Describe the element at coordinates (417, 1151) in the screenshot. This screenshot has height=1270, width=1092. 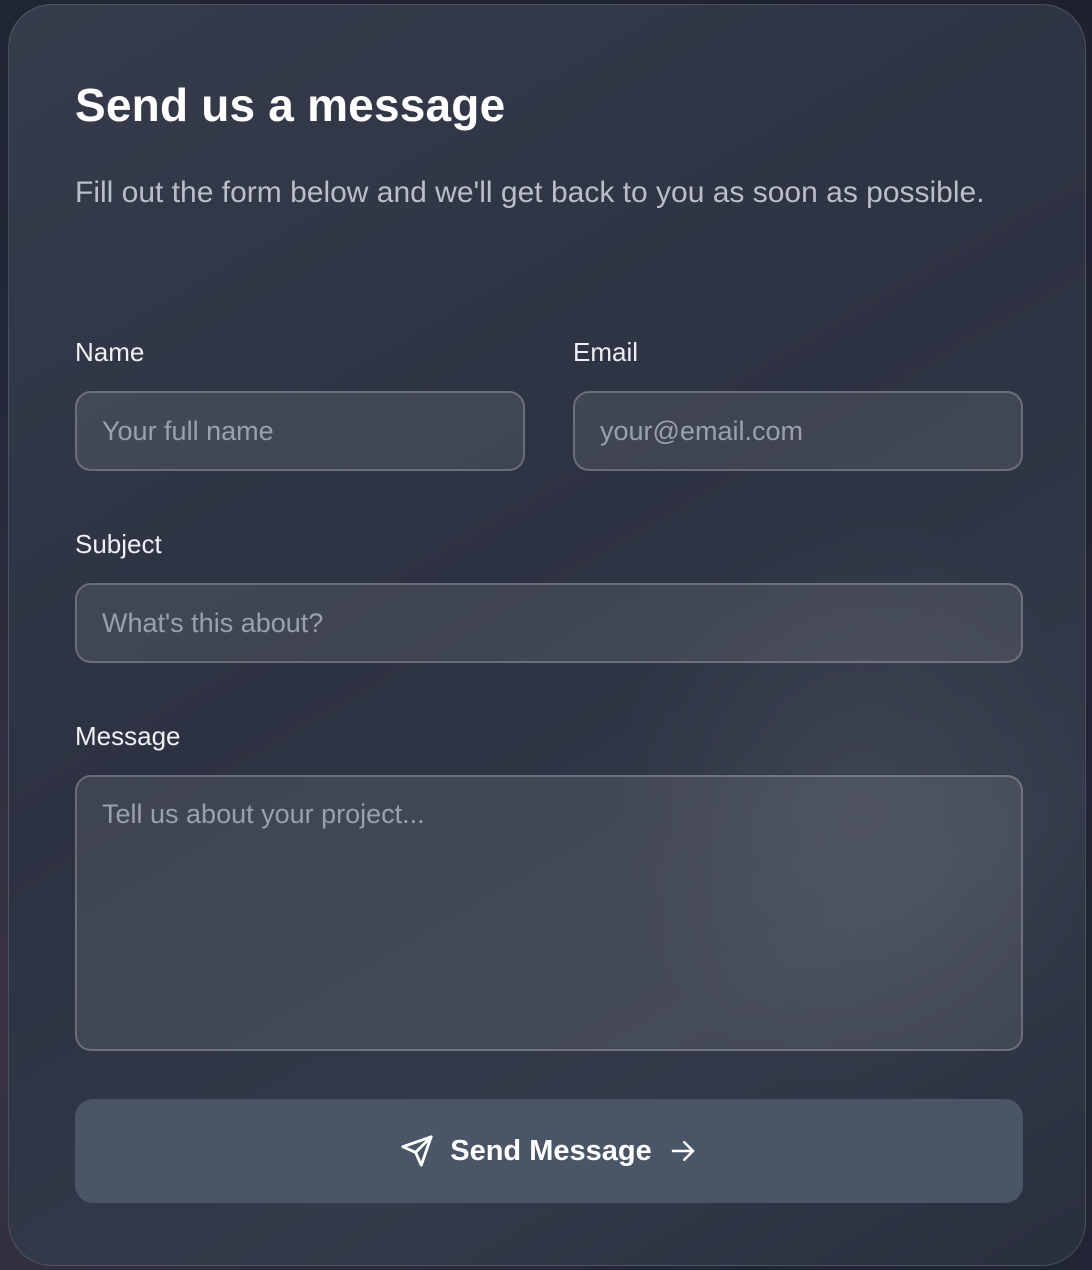
I see `paper-plane-icon` at that location.